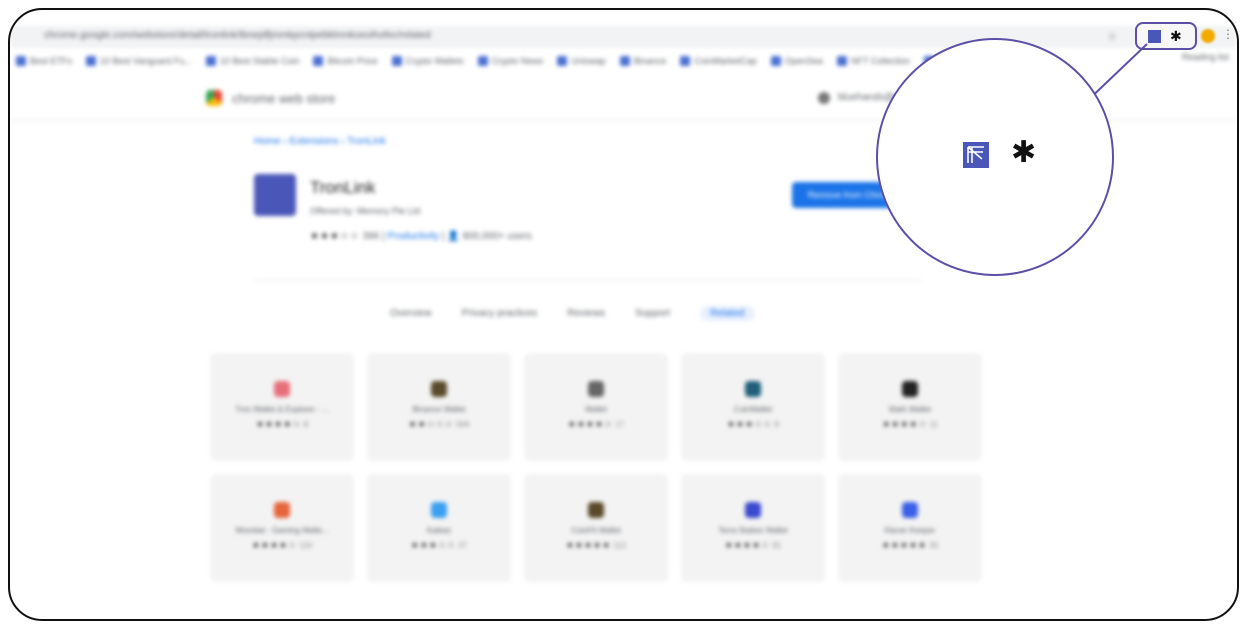  I want to click on bookmark-item: Best ETFs, so click(44, 61).